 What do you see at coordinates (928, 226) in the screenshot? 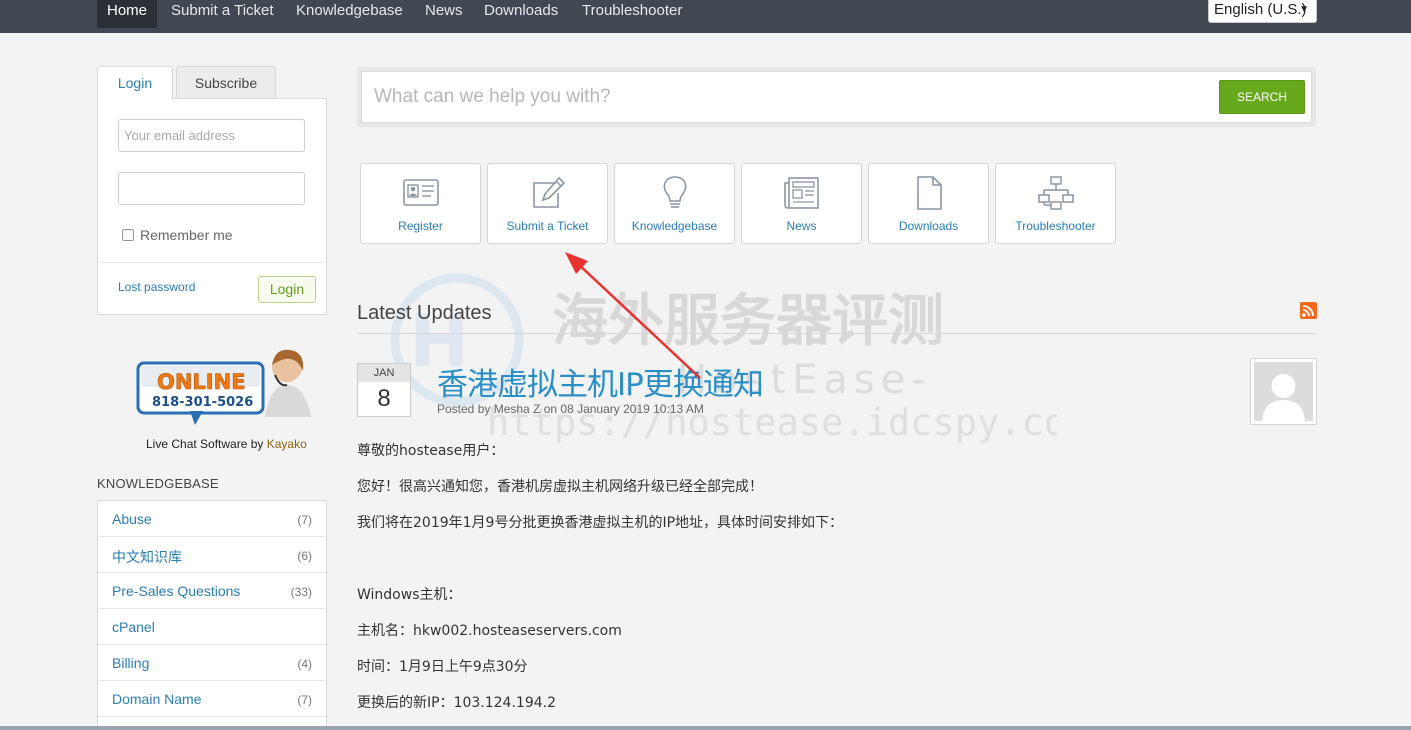
I see `tile-label: Downloads` at bounding box center [928, 226].